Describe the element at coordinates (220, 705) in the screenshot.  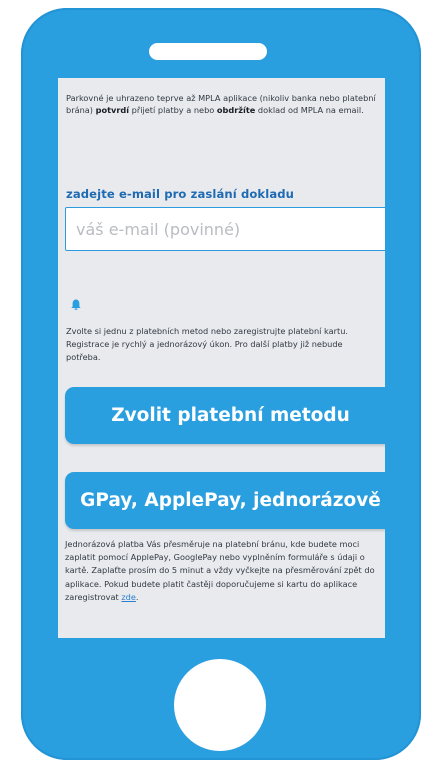
I see `home-button` at that location.